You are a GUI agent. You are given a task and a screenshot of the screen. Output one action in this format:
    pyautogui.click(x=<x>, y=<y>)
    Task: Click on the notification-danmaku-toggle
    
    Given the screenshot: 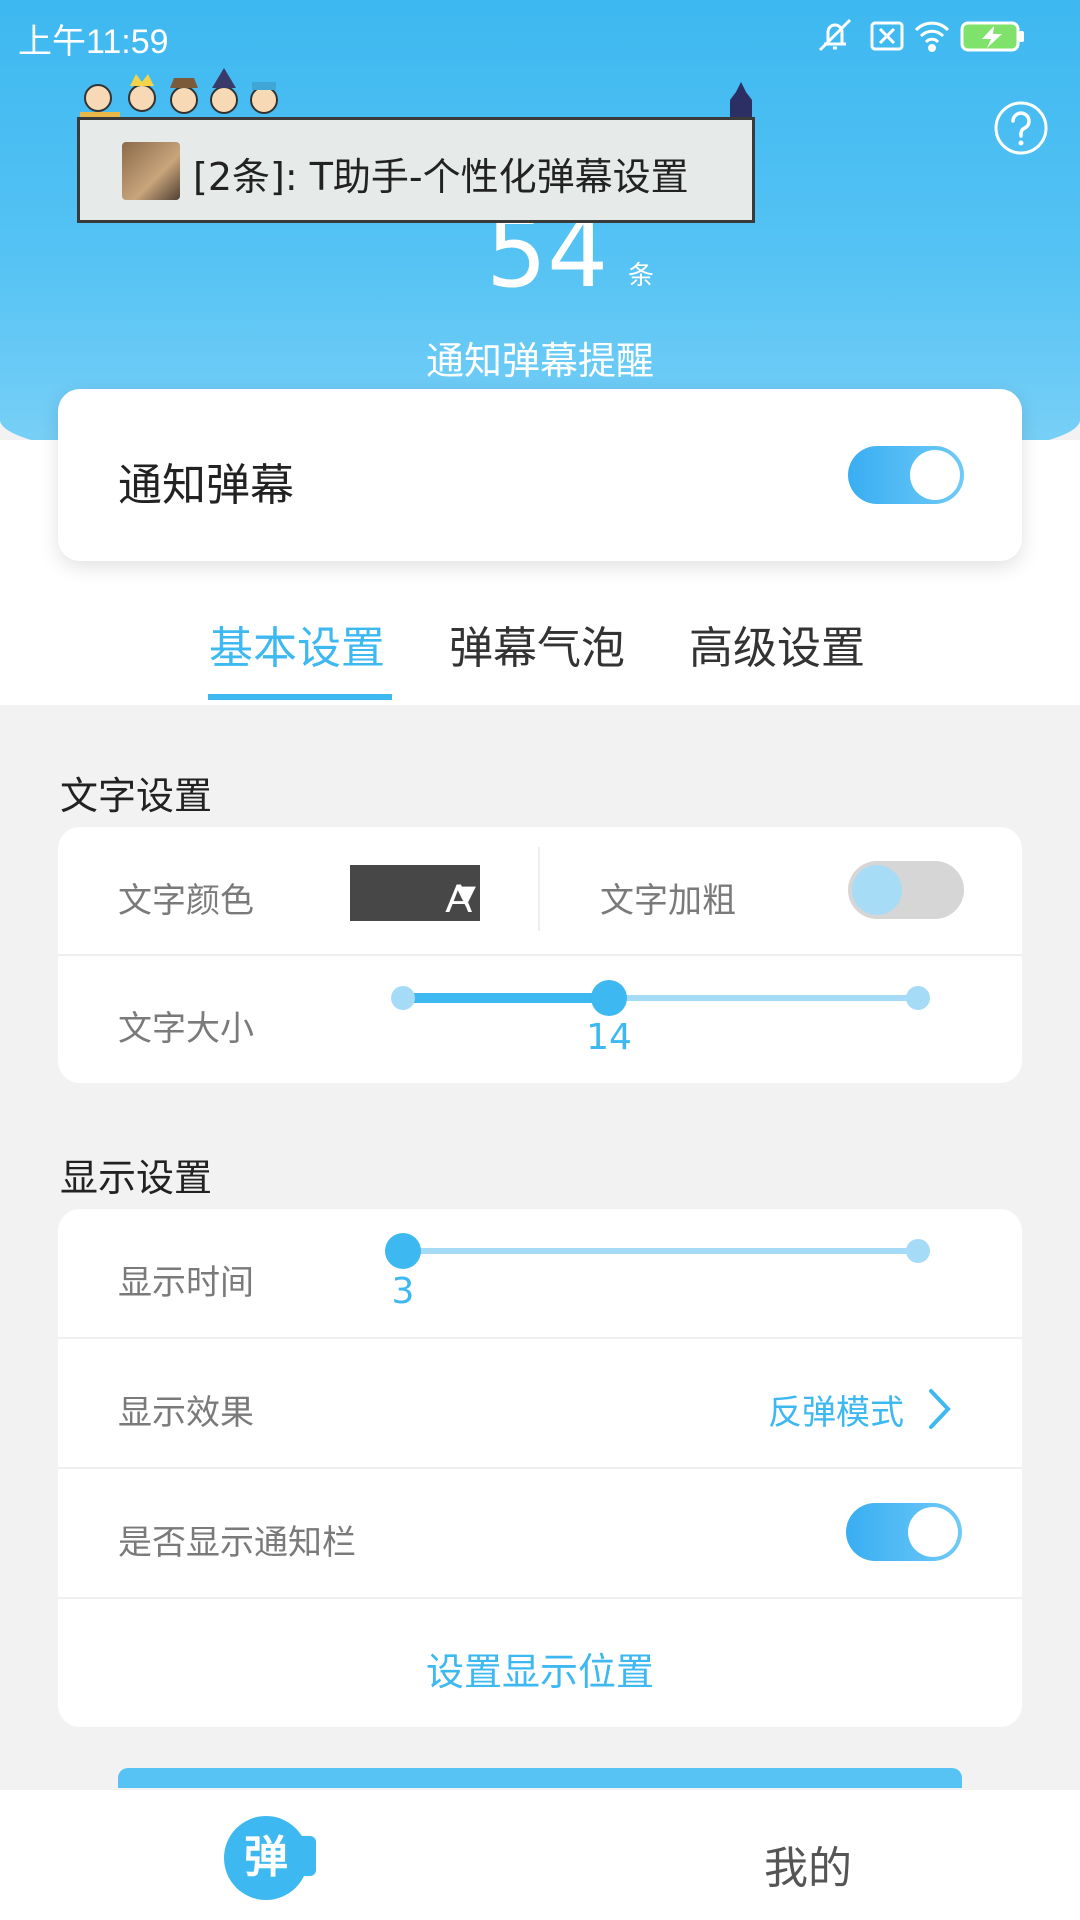 What is the action you would take?
    pyautogui.click(x=906, y=475)
    